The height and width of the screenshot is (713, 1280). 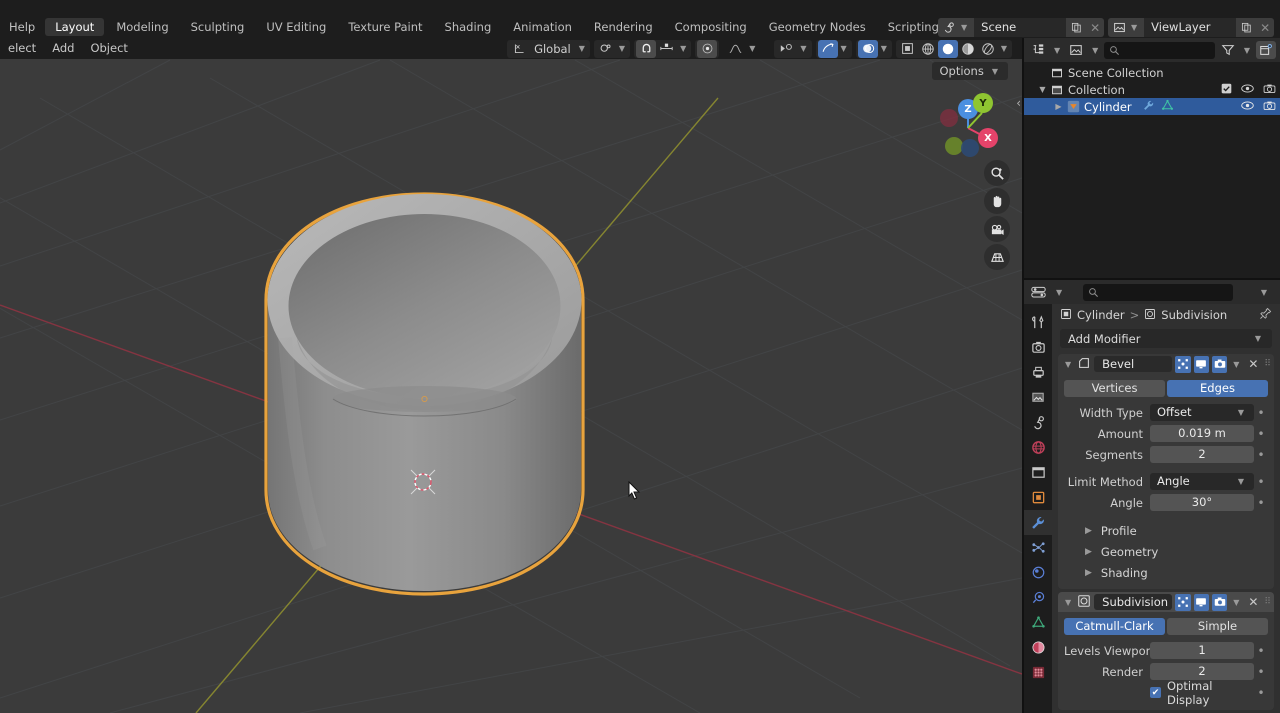 I want to click on outliner-search-input, so click(x=1159, y=50).